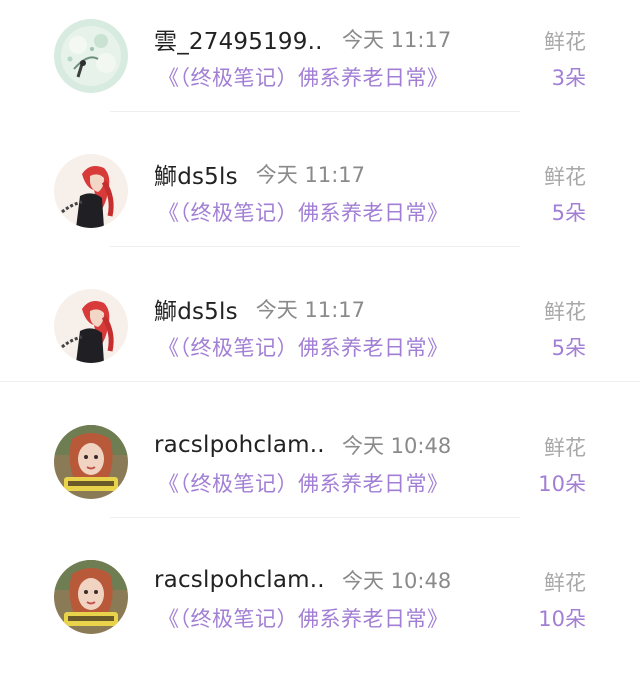  I want to click on gift-count: 3朵, so click(568, 78).